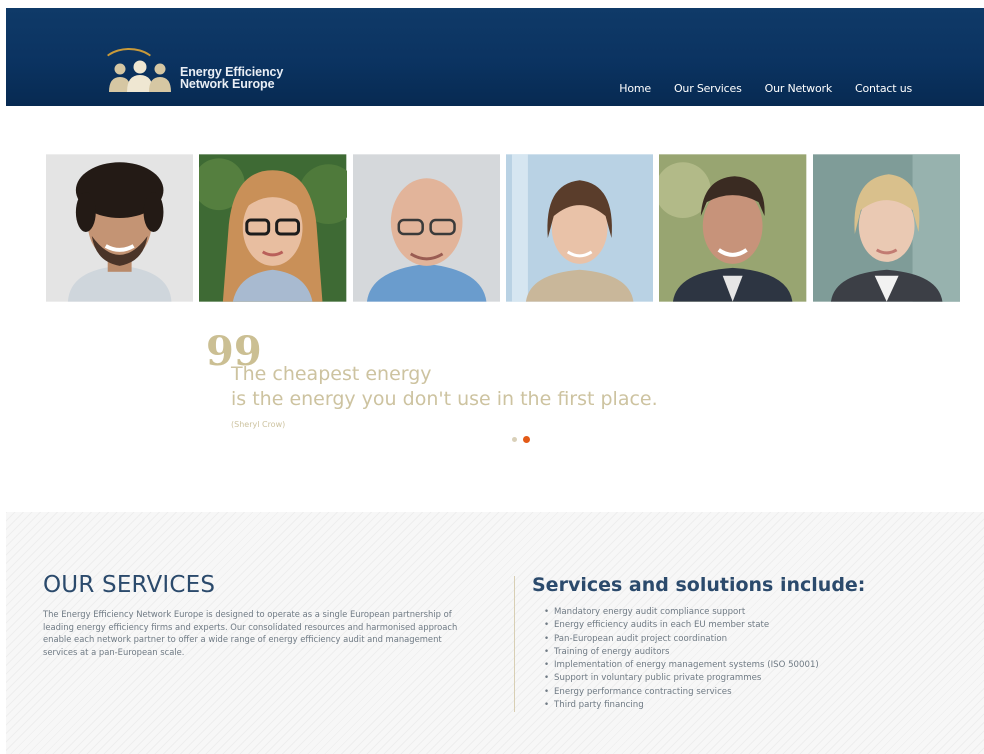 Image resolution: width=984 pixels, height=754 pixels. I want to click on people-group-icon, so click(140, 76).